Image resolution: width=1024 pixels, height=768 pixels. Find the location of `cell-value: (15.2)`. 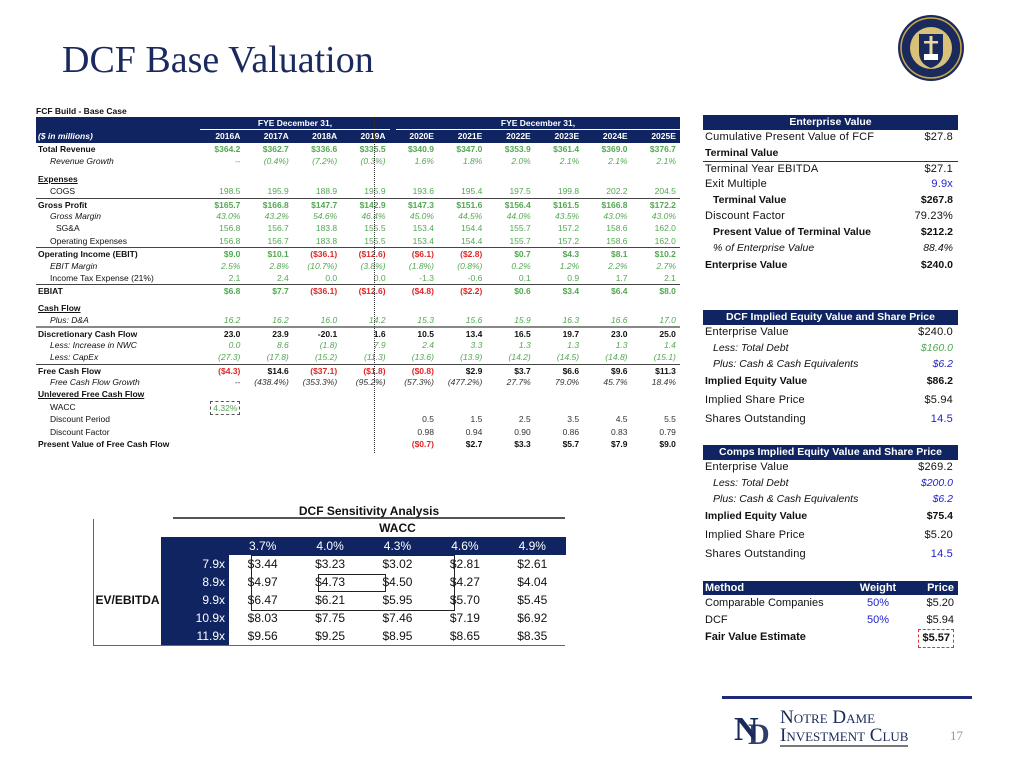

cell-value: (15.2) is located at coordinates (326, 357).